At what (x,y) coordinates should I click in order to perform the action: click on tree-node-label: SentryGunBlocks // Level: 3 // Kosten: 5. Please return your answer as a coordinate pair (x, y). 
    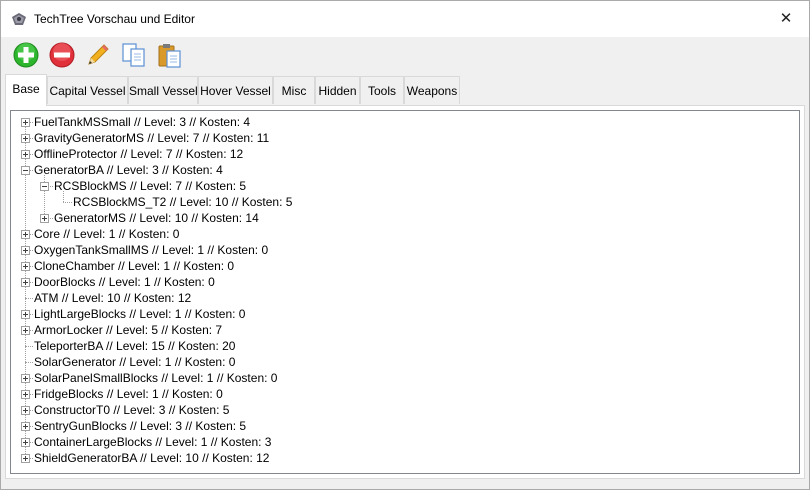
    Looking at the image, I should click on (140, 426).